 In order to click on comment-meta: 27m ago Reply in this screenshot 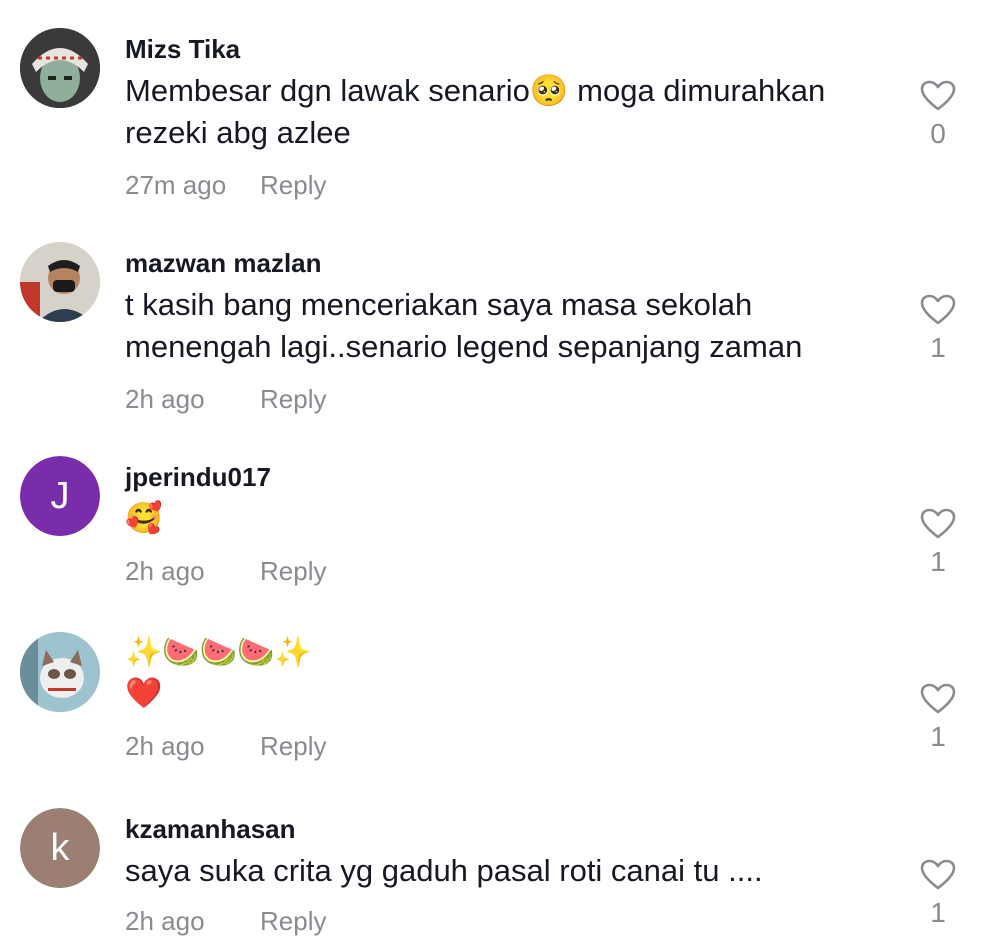, I will do `click(225, 185)`.